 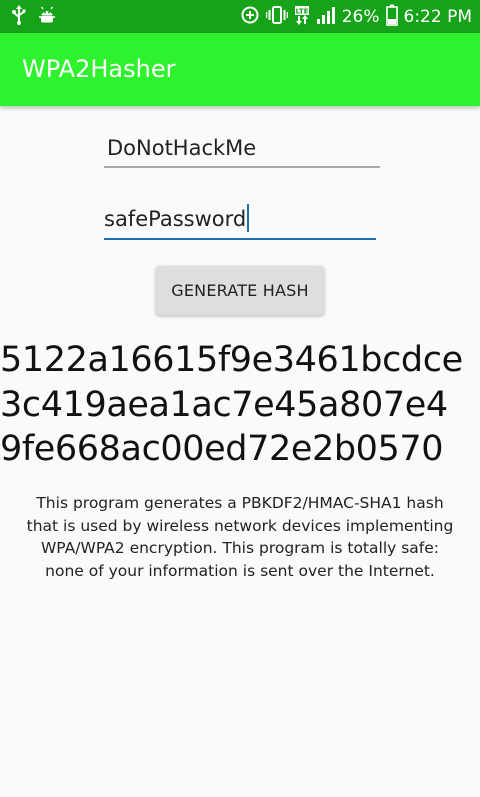 I want to click on status-left-icons, so click(x=34, y=16).